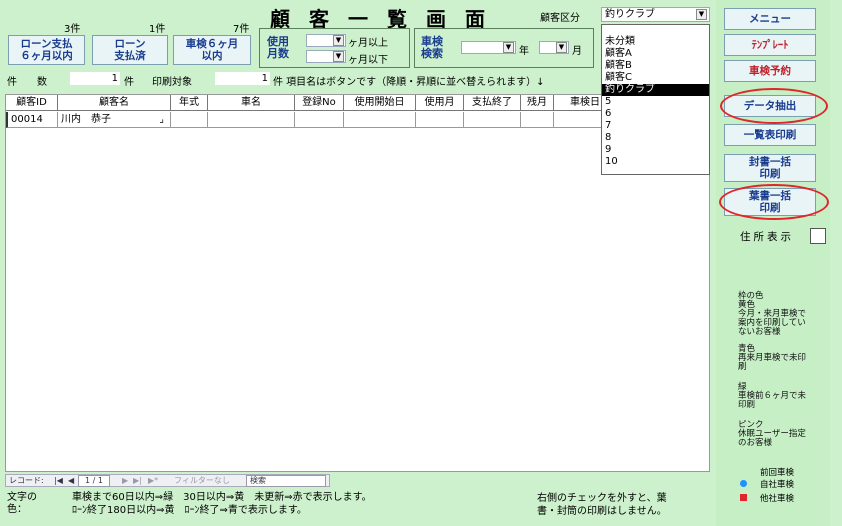 The height and width of the screenshot is (526, 842). What do you see at coordinates (767, 237) in the screenshot?
I see `address-display-label: 住所表示` at bounding box center [767, 237].